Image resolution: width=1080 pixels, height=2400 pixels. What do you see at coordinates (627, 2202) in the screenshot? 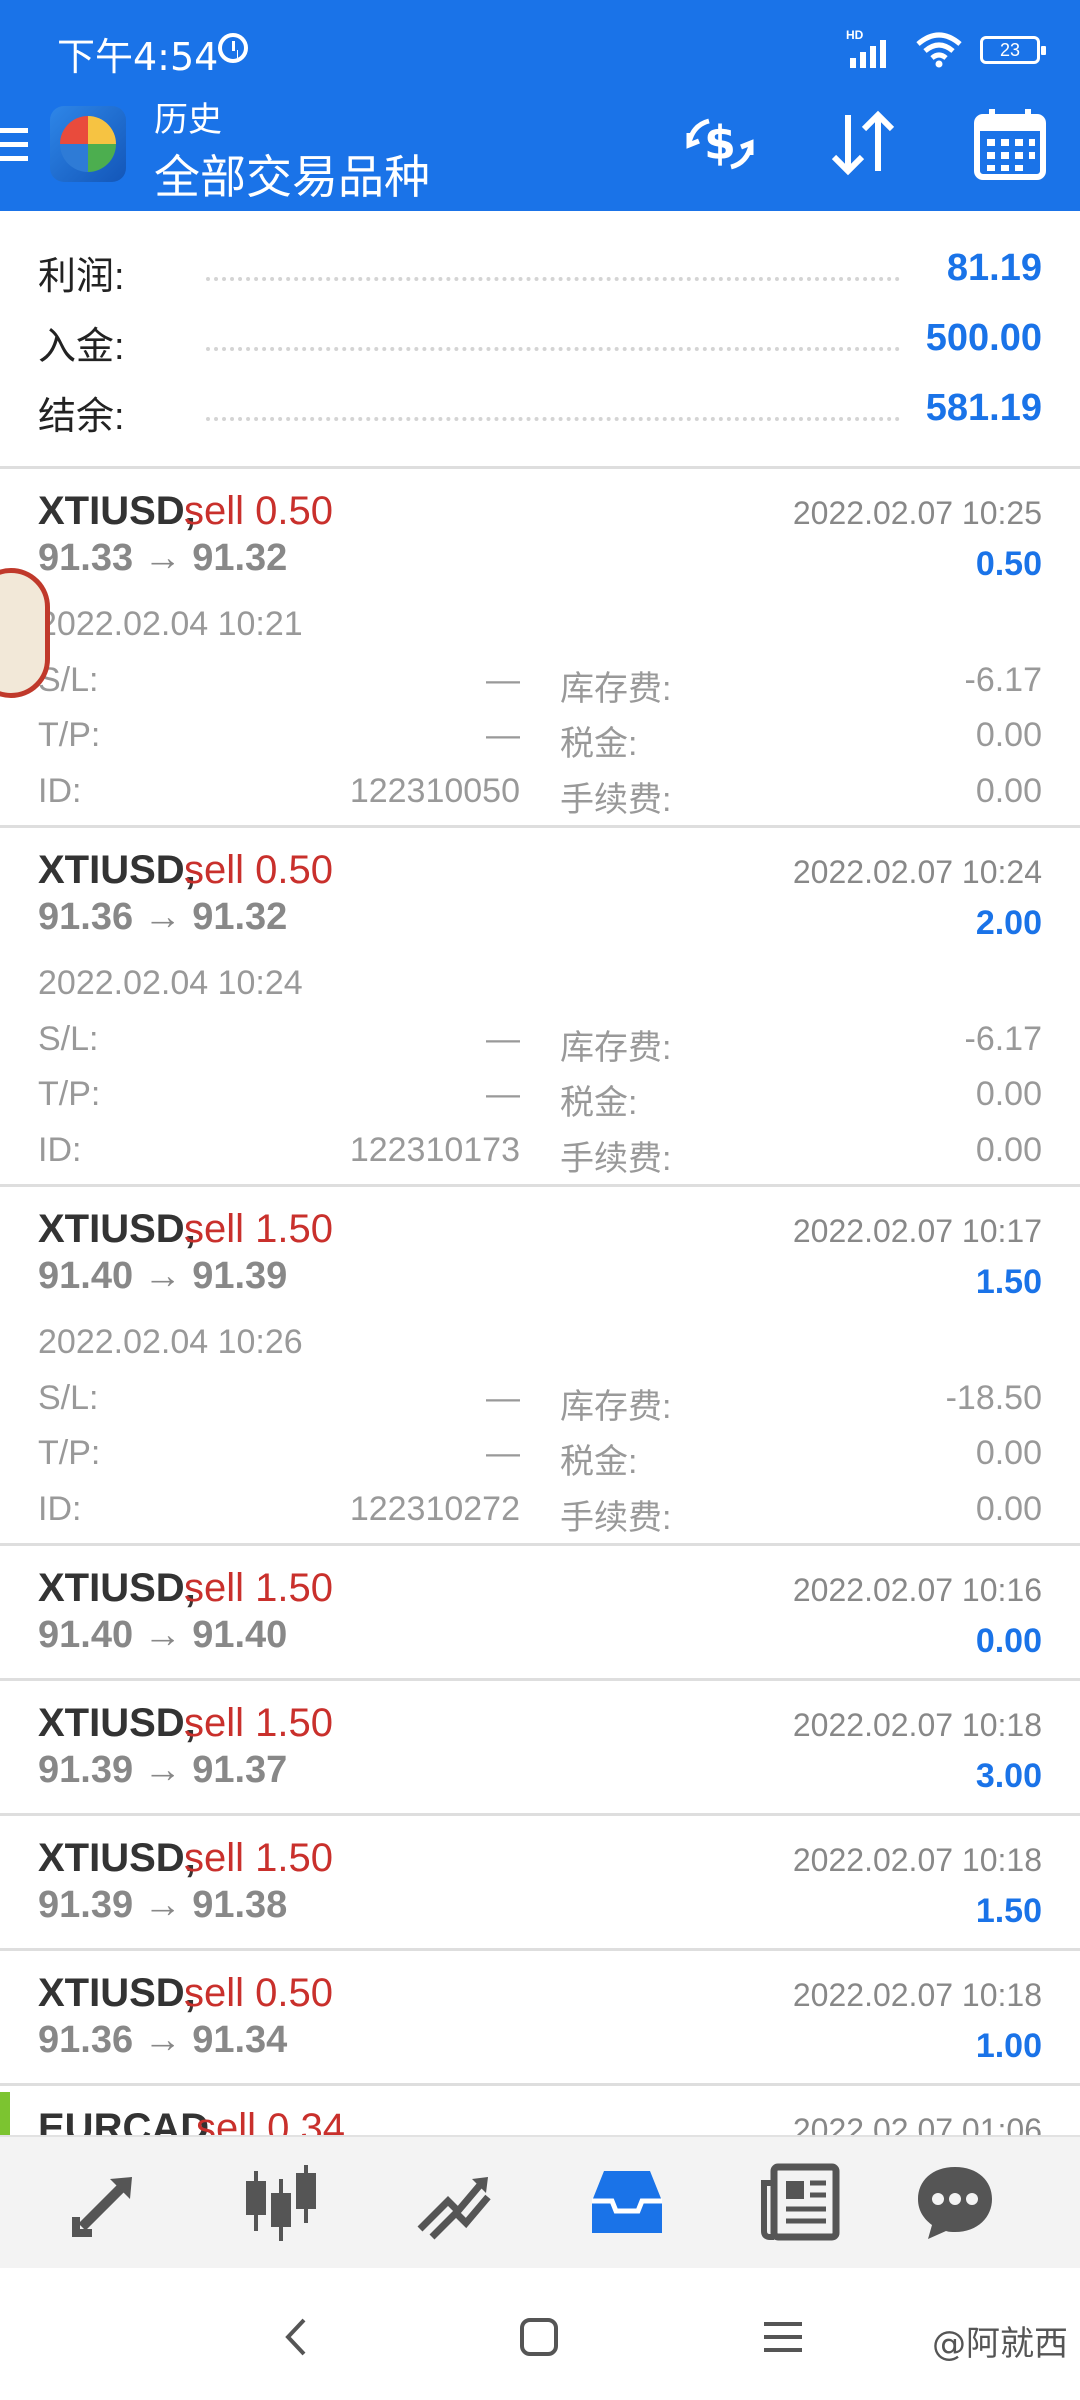
I see `history-icon` at bounding box center [627, 2202].